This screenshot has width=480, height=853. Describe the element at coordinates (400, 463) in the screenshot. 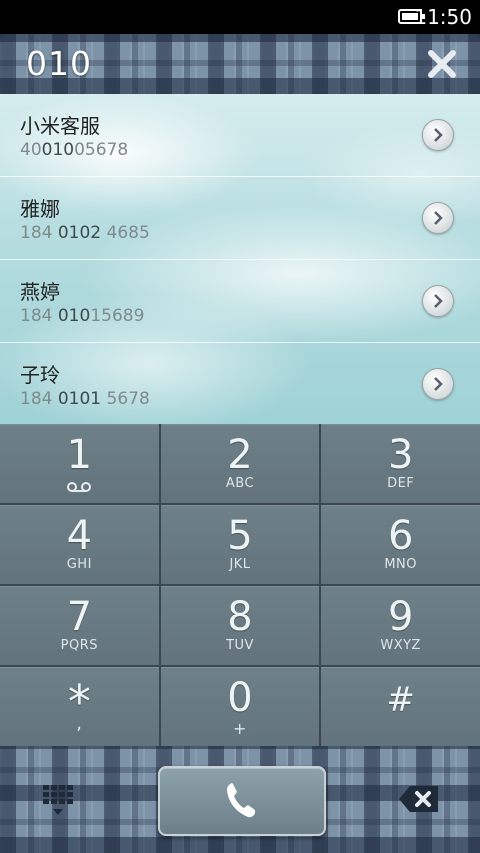

I see `key-3: 3 DEF` at that location.